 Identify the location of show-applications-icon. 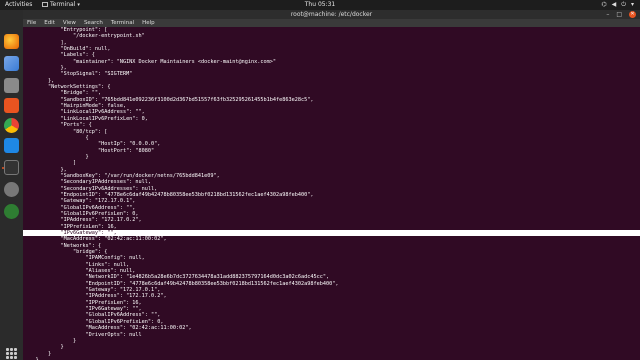
(11, 353).